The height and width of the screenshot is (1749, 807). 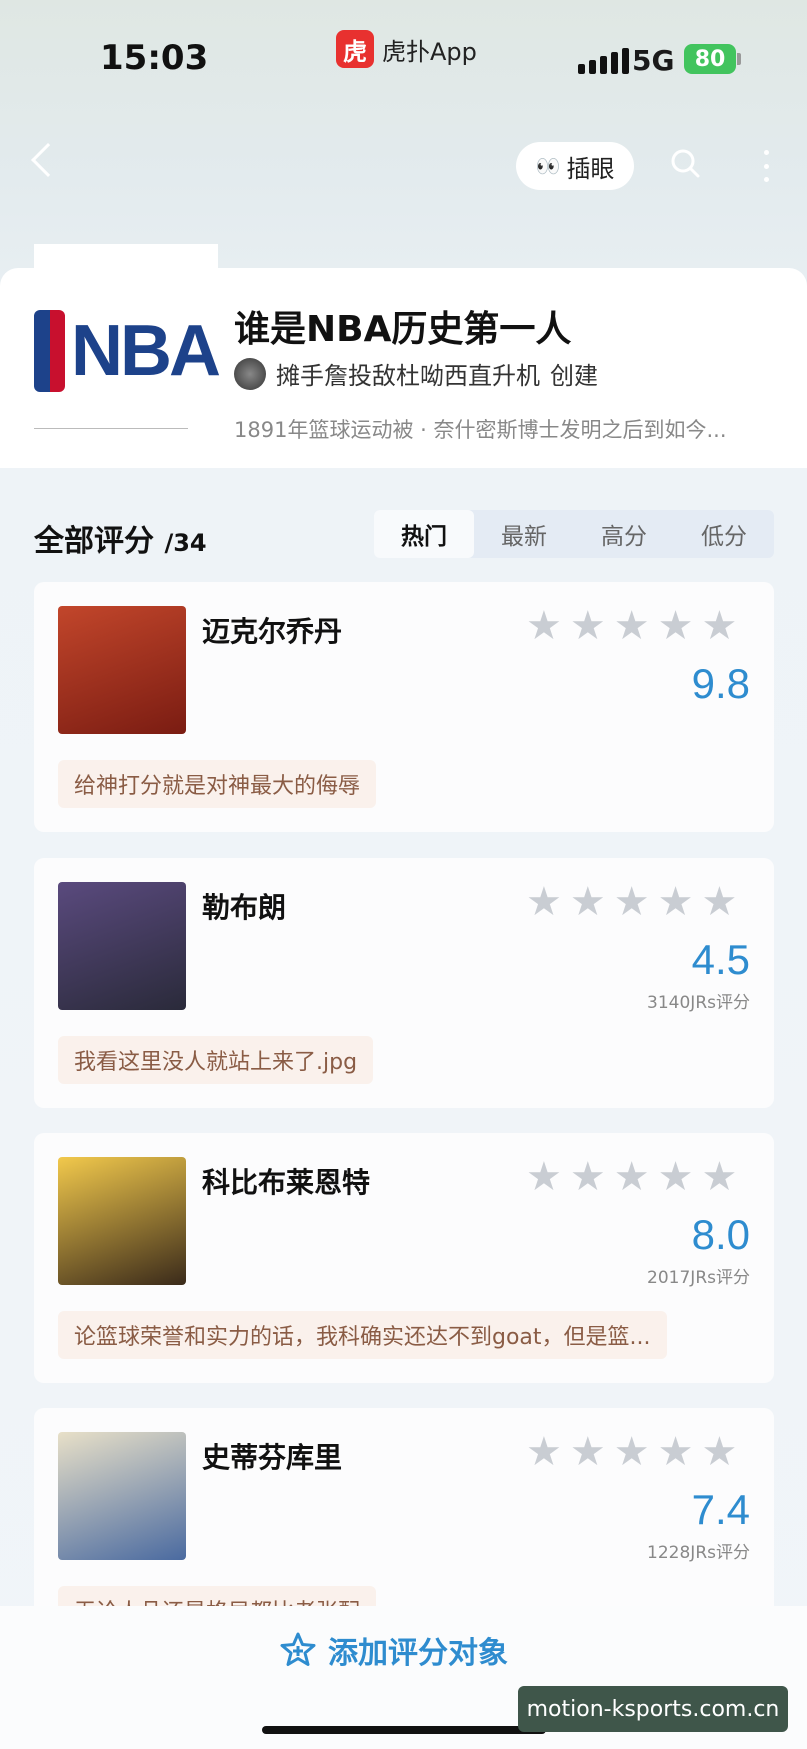 What do you see at coordinates (403, 165) in the screenshot?
I see `nav-bar: 👀 插眼` at bounding box center [403, 165].